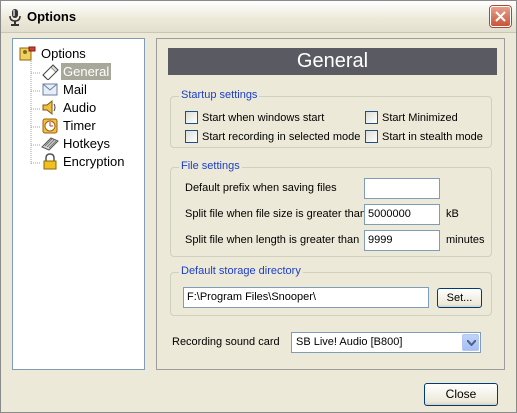  I want to click on tree-item-label: Hotkeys, so click(86, 143).